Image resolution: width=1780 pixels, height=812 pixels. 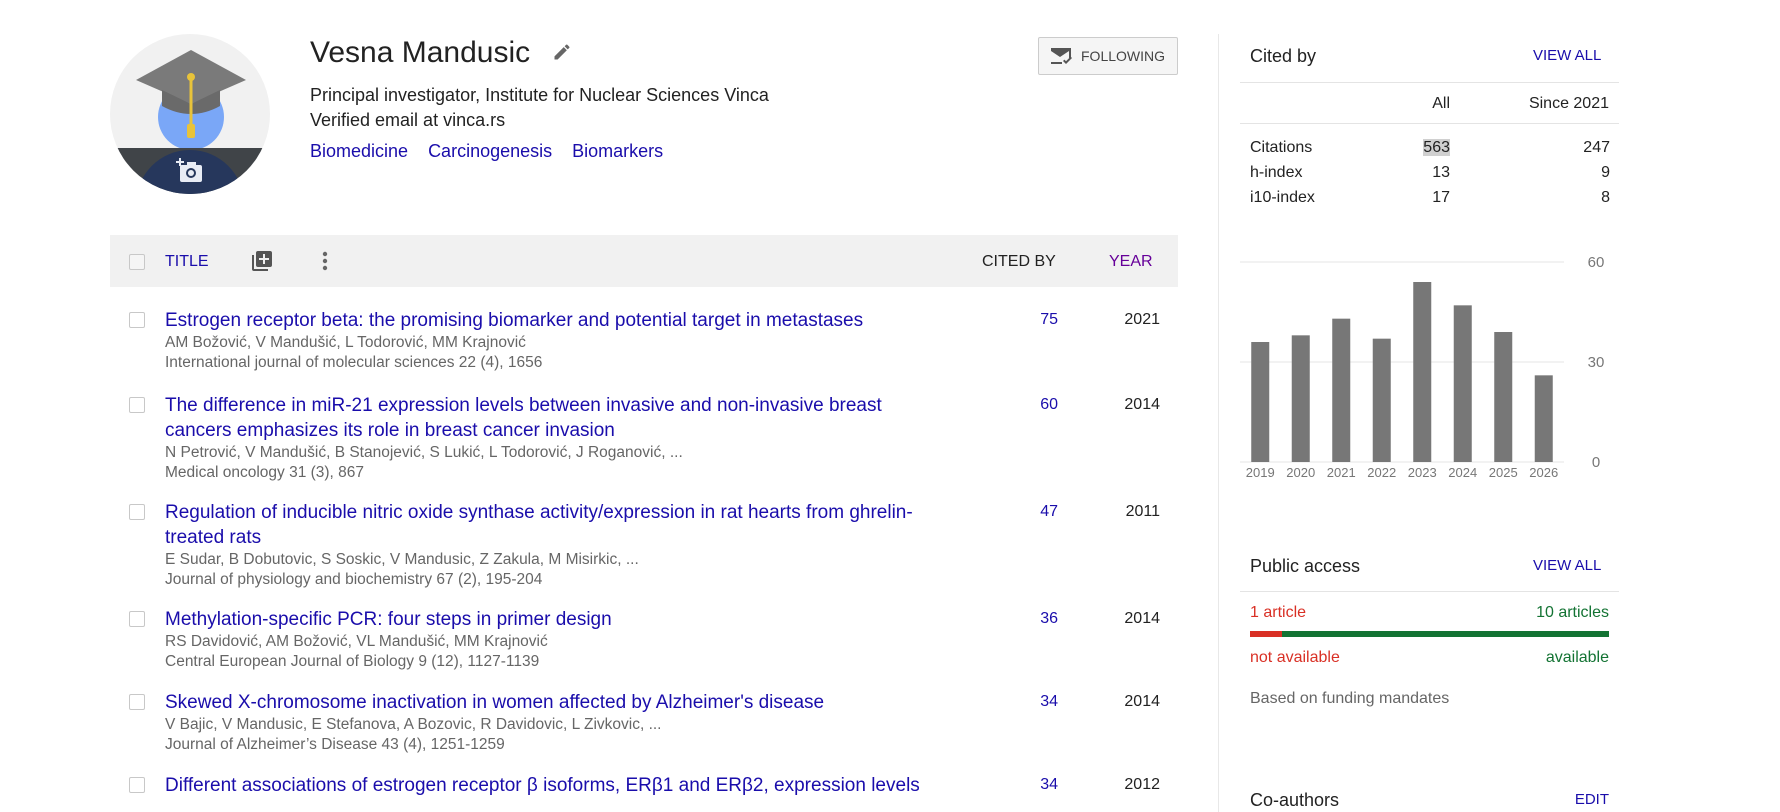 I want to click on public-access-title: Public access, so click(x=1305, y=566).